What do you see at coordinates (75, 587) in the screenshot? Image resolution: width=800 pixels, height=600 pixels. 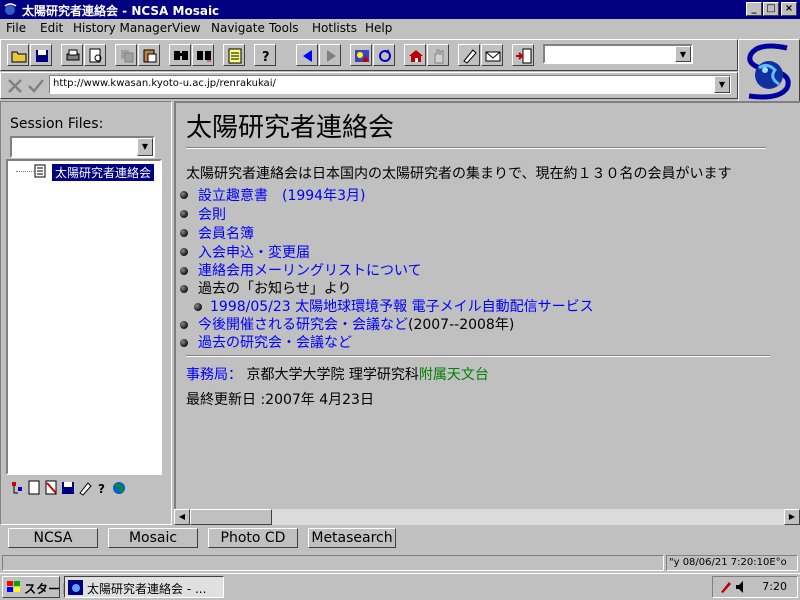 I see `mosaic-task-icon` at bounding box center [75, 587].